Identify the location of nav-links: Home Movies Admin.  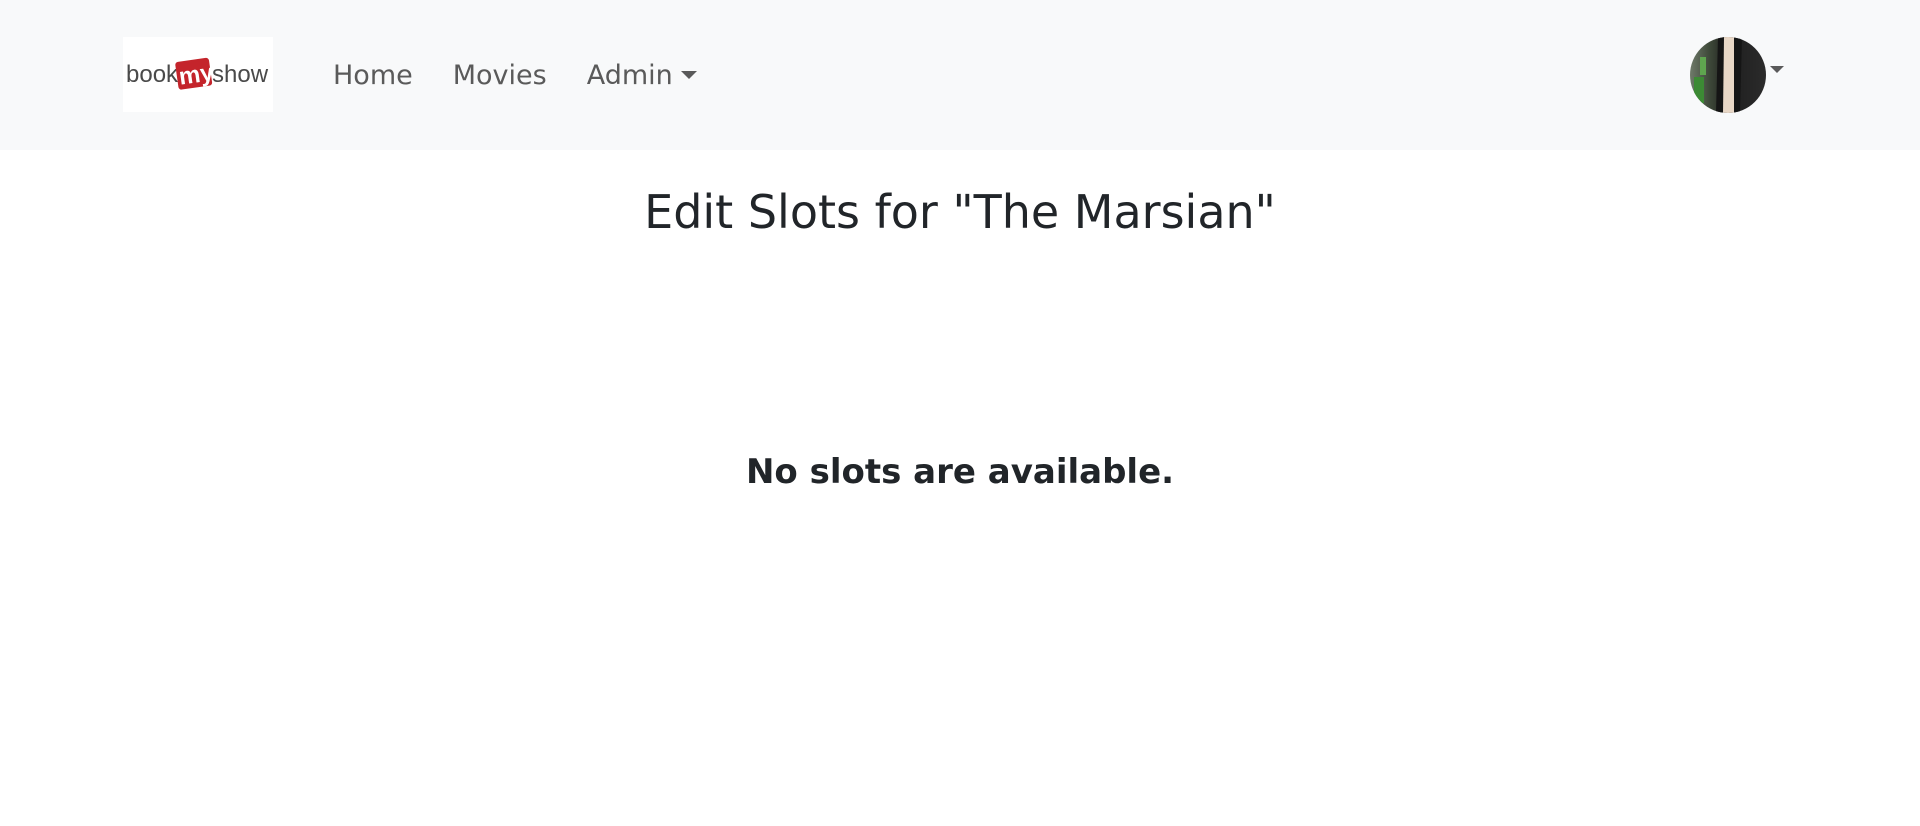
(535, 75).